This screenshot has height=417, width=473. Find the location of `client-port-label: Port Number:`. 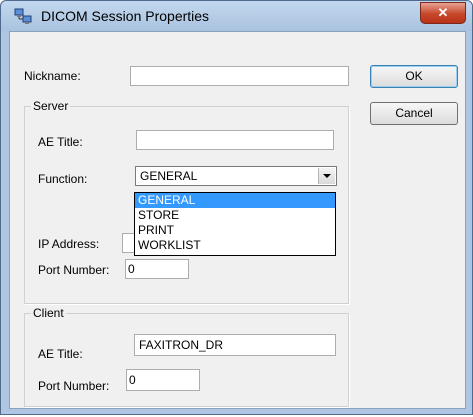

client-port-label: Port Number: is located at coordinates (74, 386).